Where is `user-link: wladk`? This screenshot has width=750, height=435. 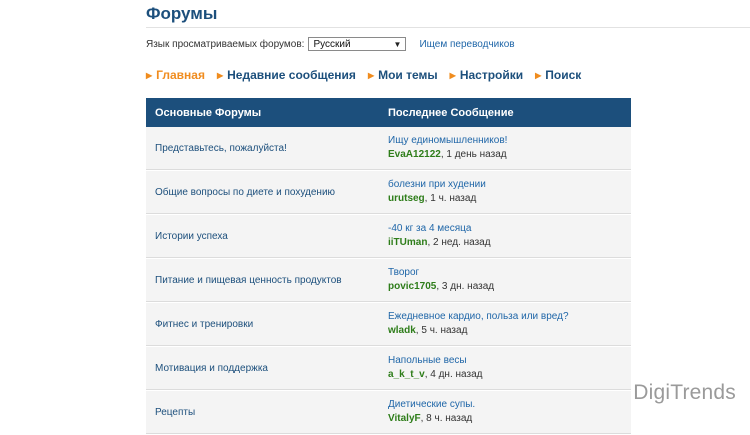 user-link: wladk is located at coordinates (402, 330).